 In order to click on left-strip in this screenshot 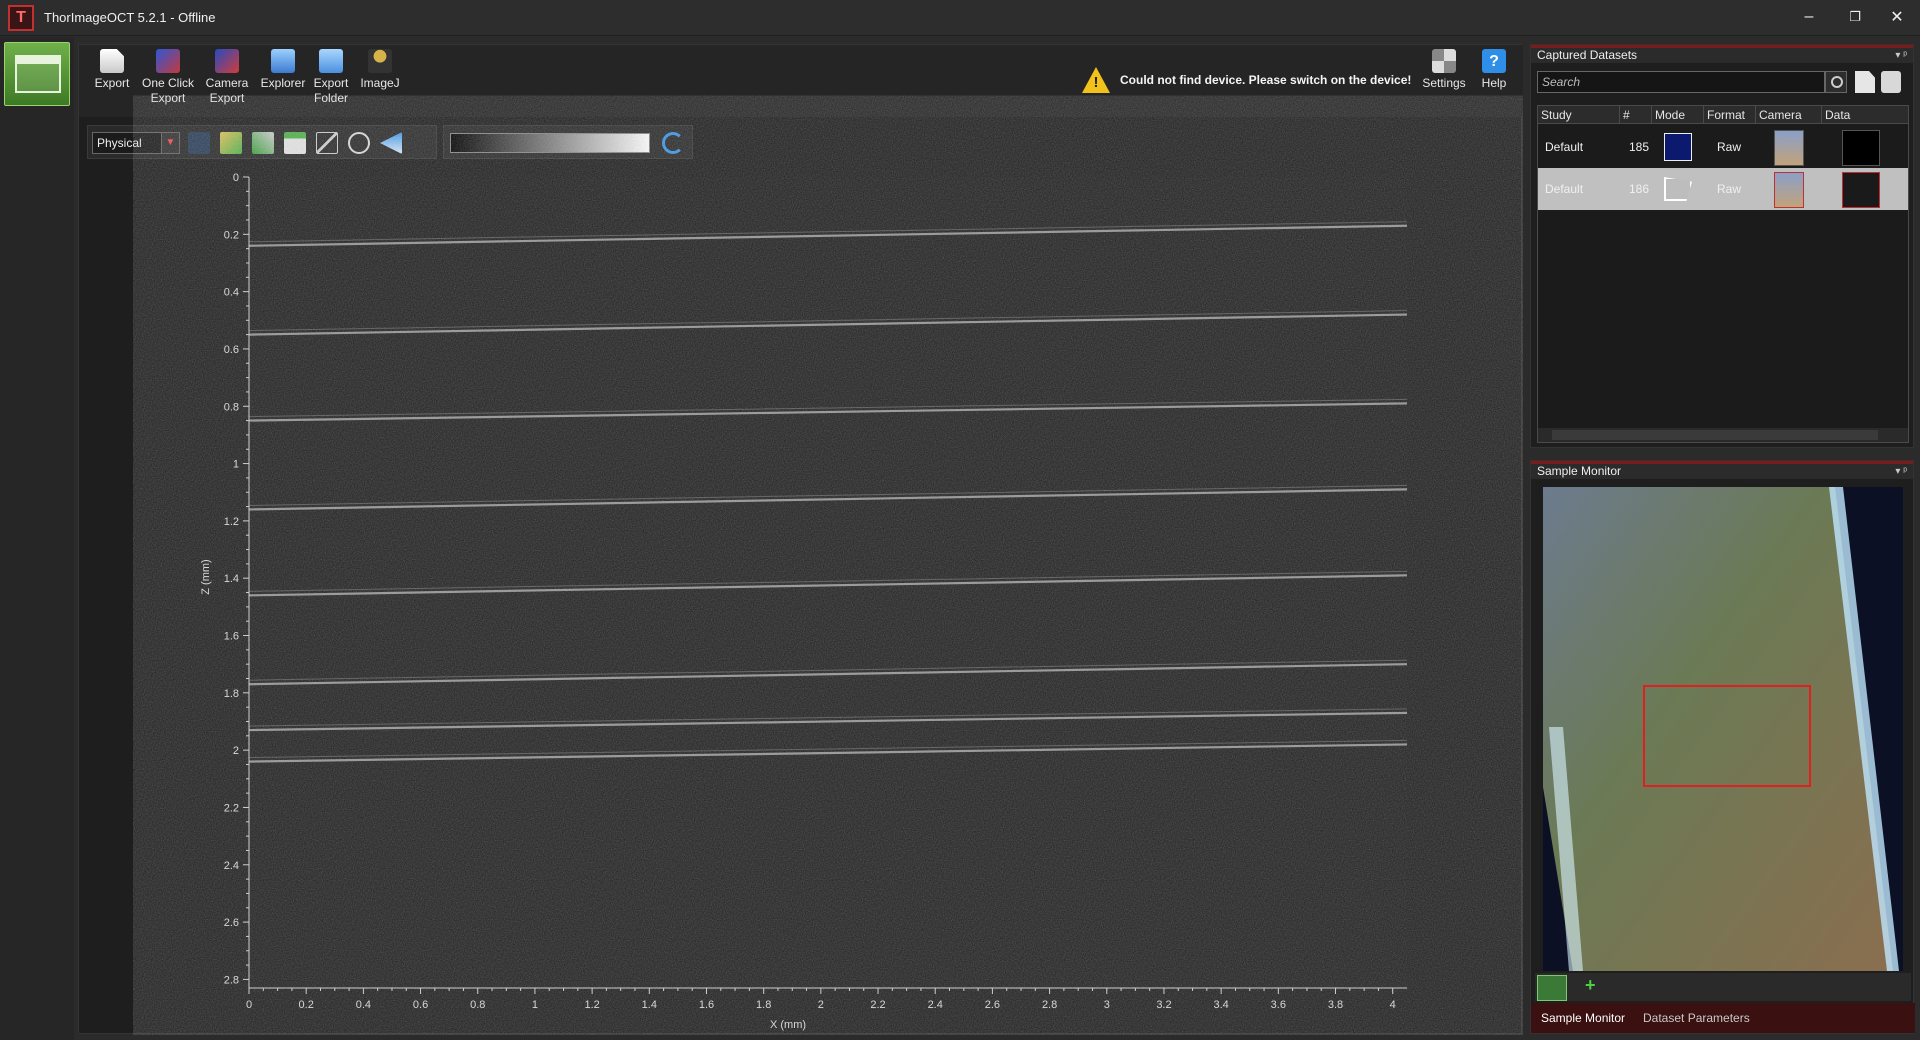, I will do `click(37, 538)`.